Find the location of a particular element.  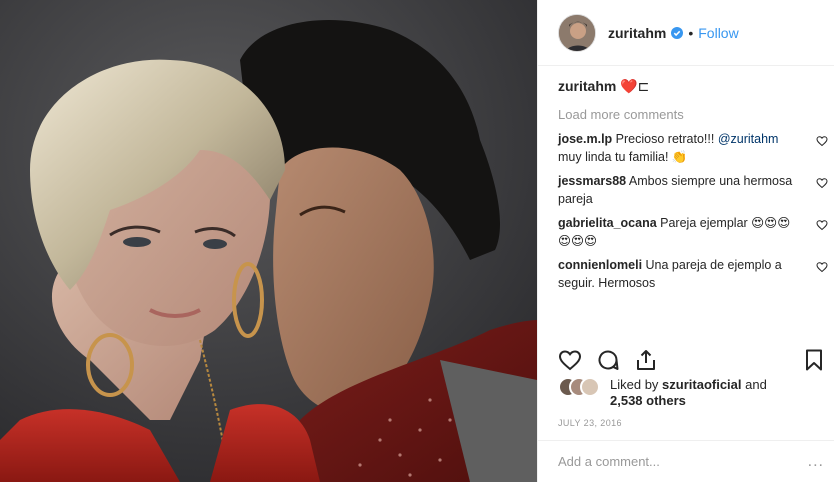

liker-avatar is located at coordinates (590, 387).